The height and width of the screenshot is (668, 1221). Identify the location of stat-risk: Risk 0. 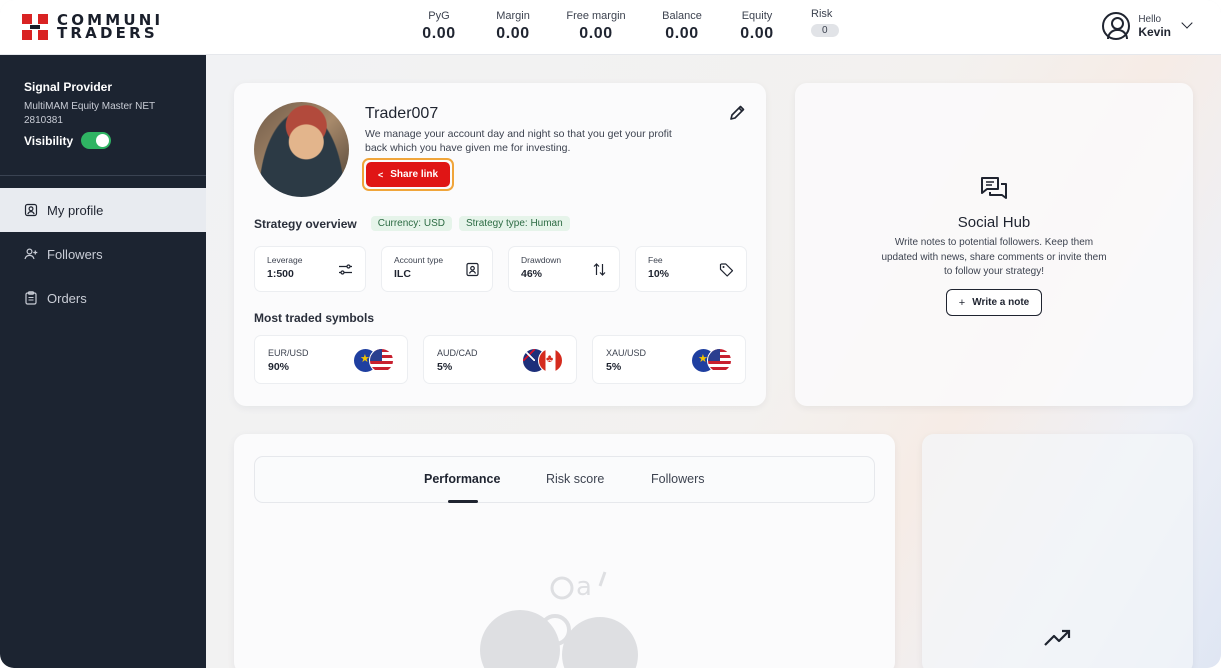
(828, 23).